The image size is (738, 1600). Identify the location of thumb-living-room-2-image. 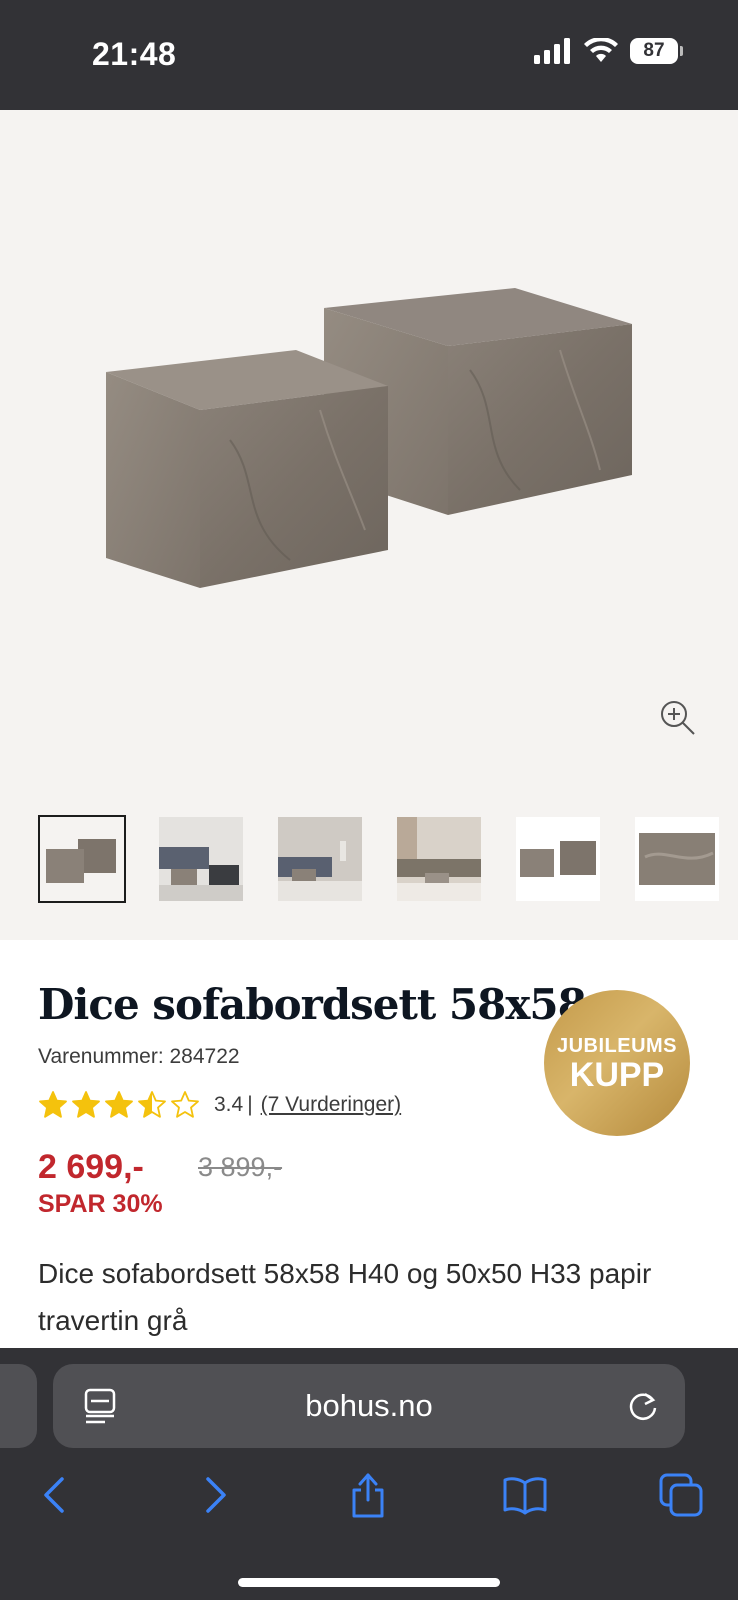
(320, 859).